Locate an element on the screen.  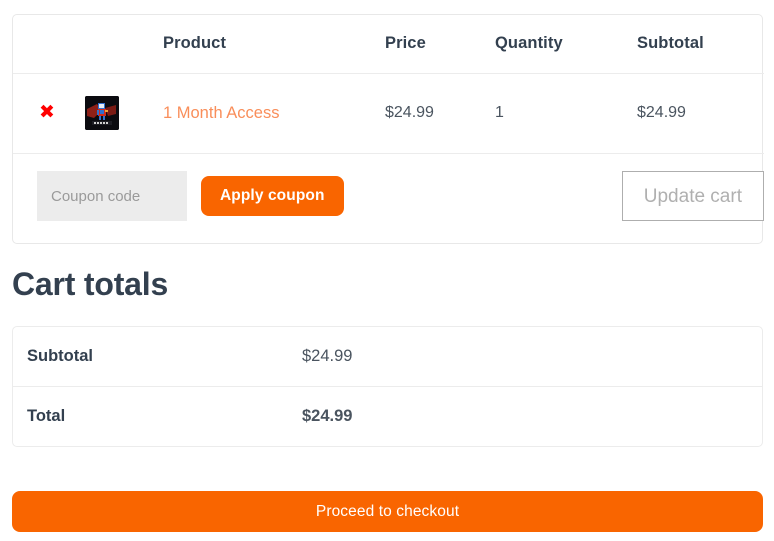
cart-item-subtotal: $24.99 is located at coordinates (700, 113).